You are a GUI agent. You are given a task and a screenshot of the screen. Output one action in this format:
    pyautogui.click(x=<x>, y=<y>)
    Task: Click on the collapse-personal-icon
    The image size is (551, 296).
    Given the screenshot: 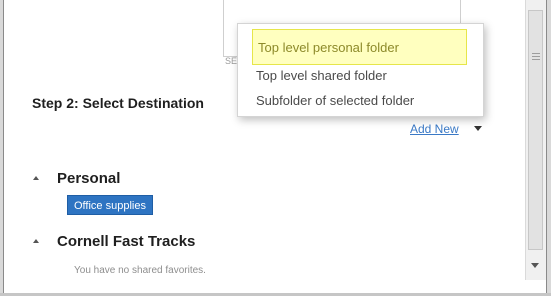 What is the action you would take?
    pyautogui.click(x=36, y=178)
    